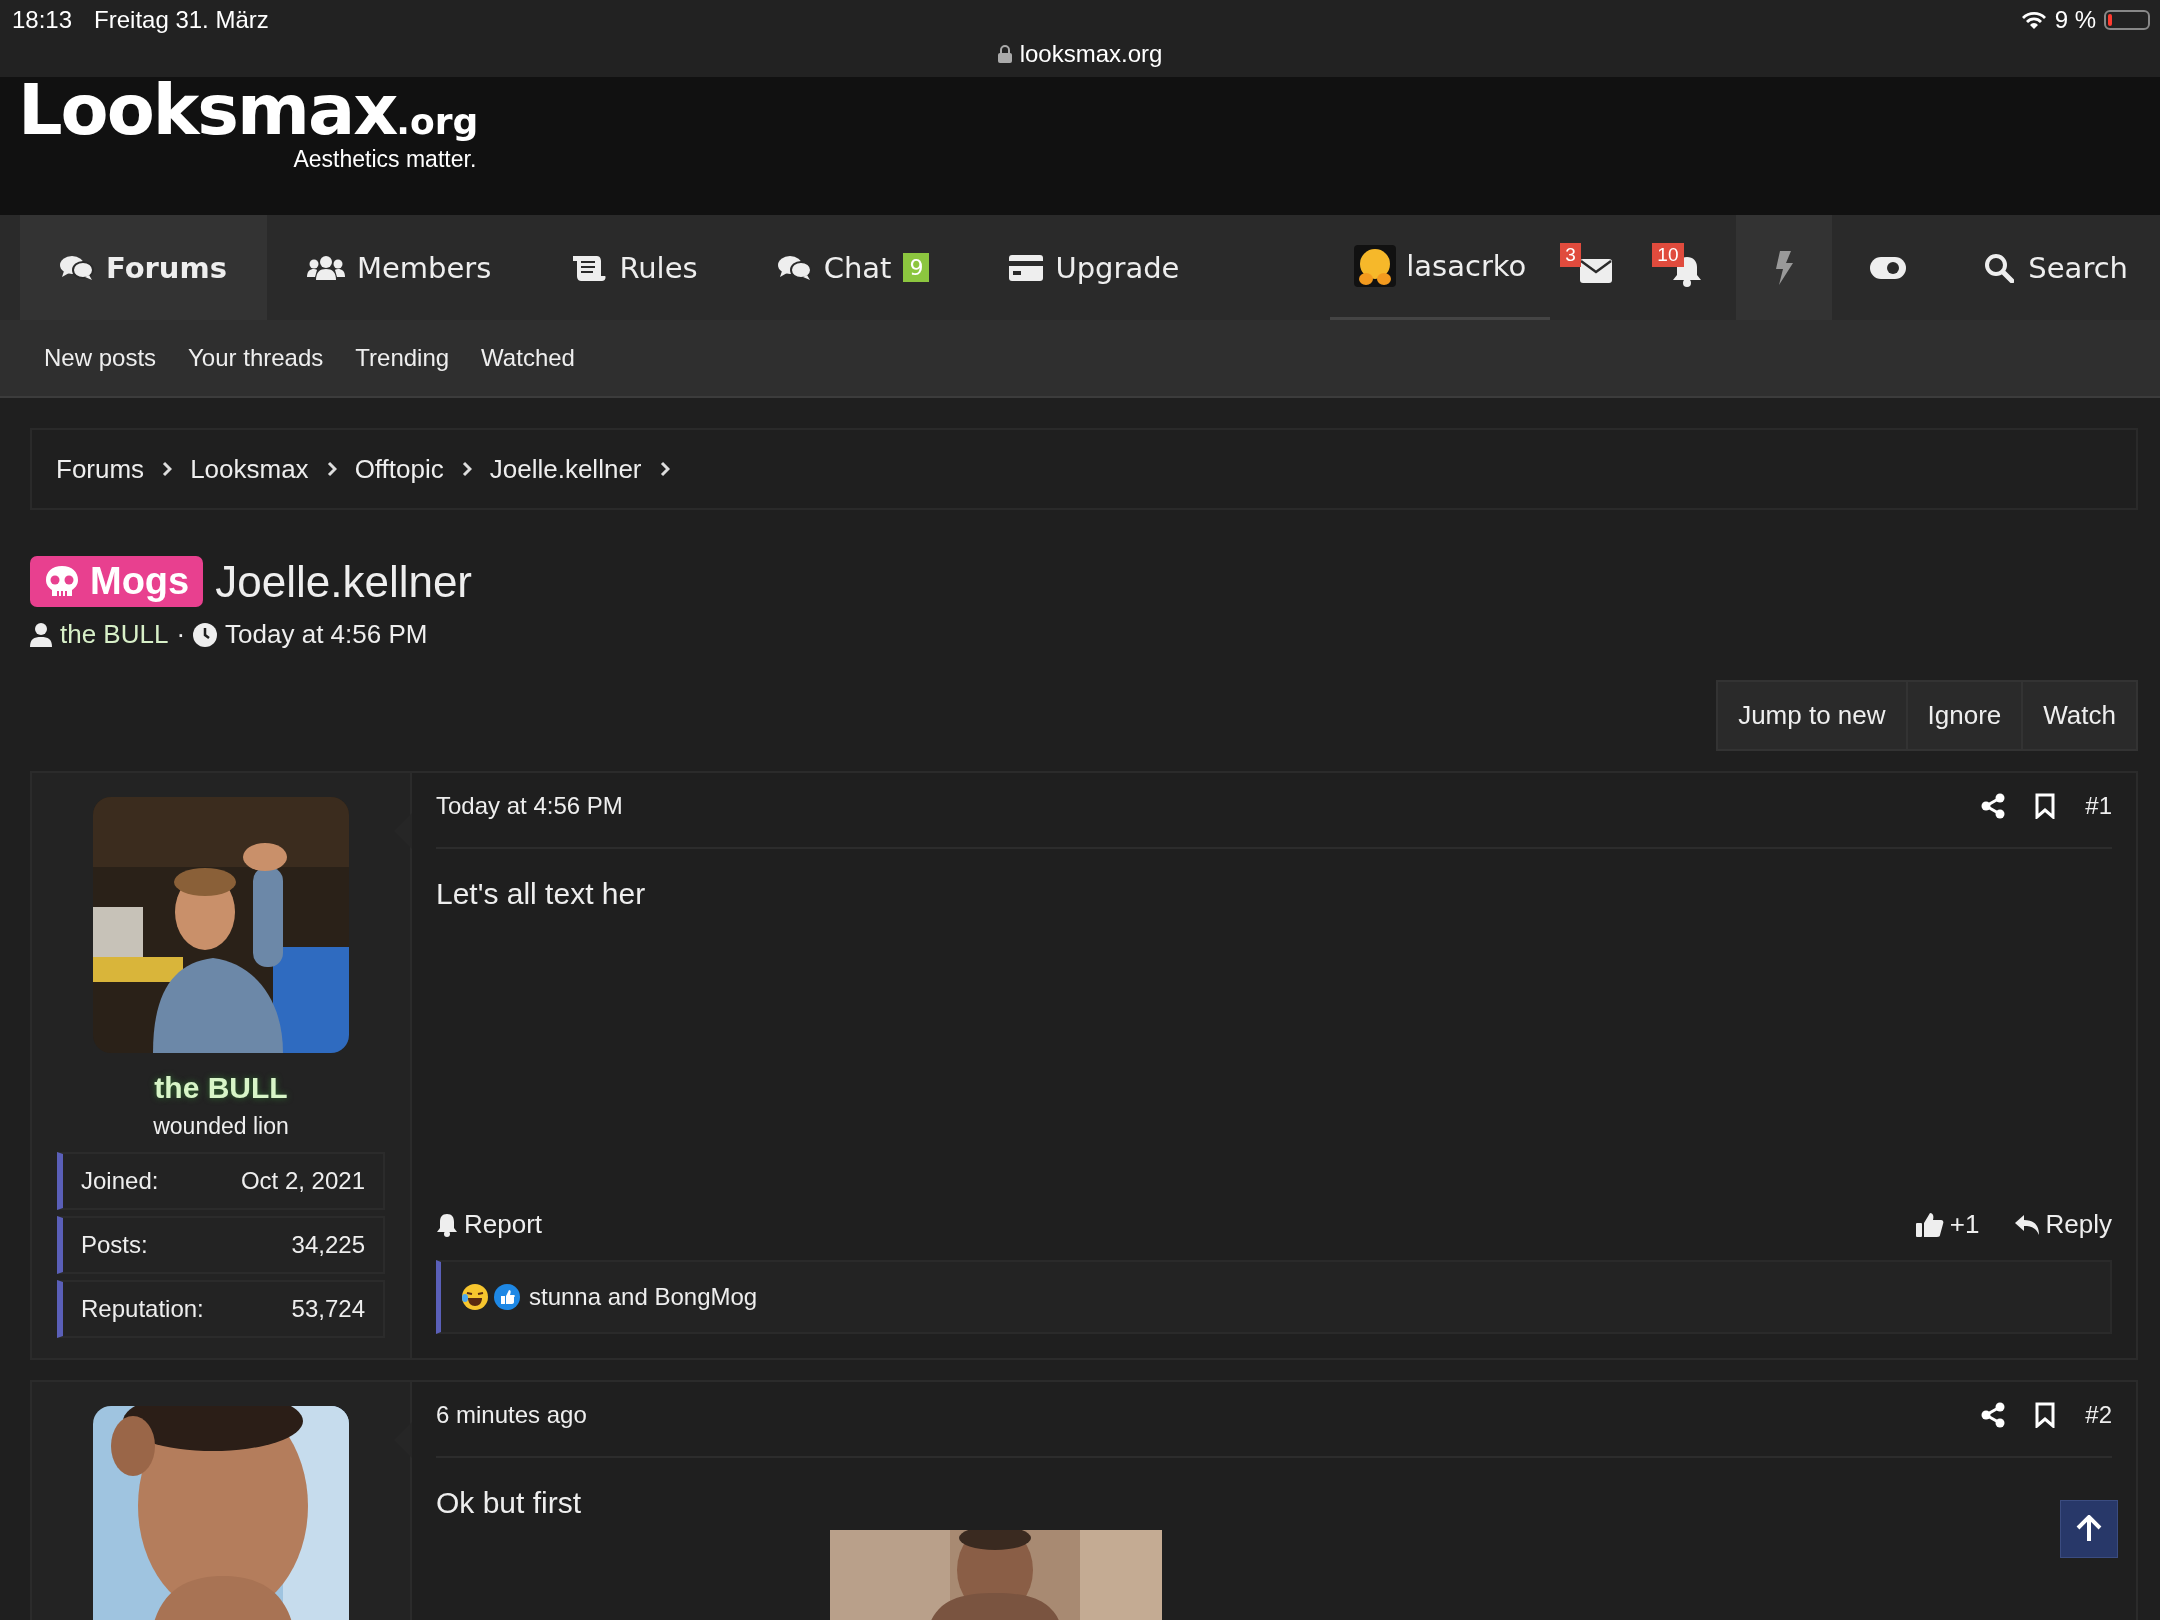 This screenshot has width=2160, height=1620. What do you see at coordinates (221, 1088) in the screenshot?
I see `username: the BULL` at bounding box center [221, 1088].